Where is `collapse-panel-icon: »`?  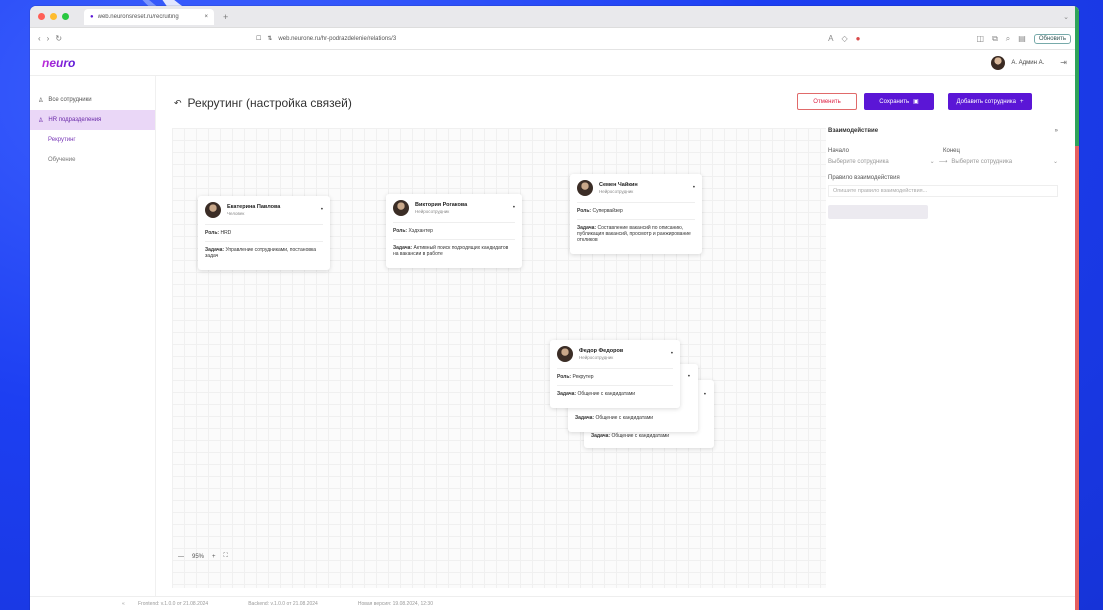 collapse-panel-icon: » is located at coordinates (1056, 131).